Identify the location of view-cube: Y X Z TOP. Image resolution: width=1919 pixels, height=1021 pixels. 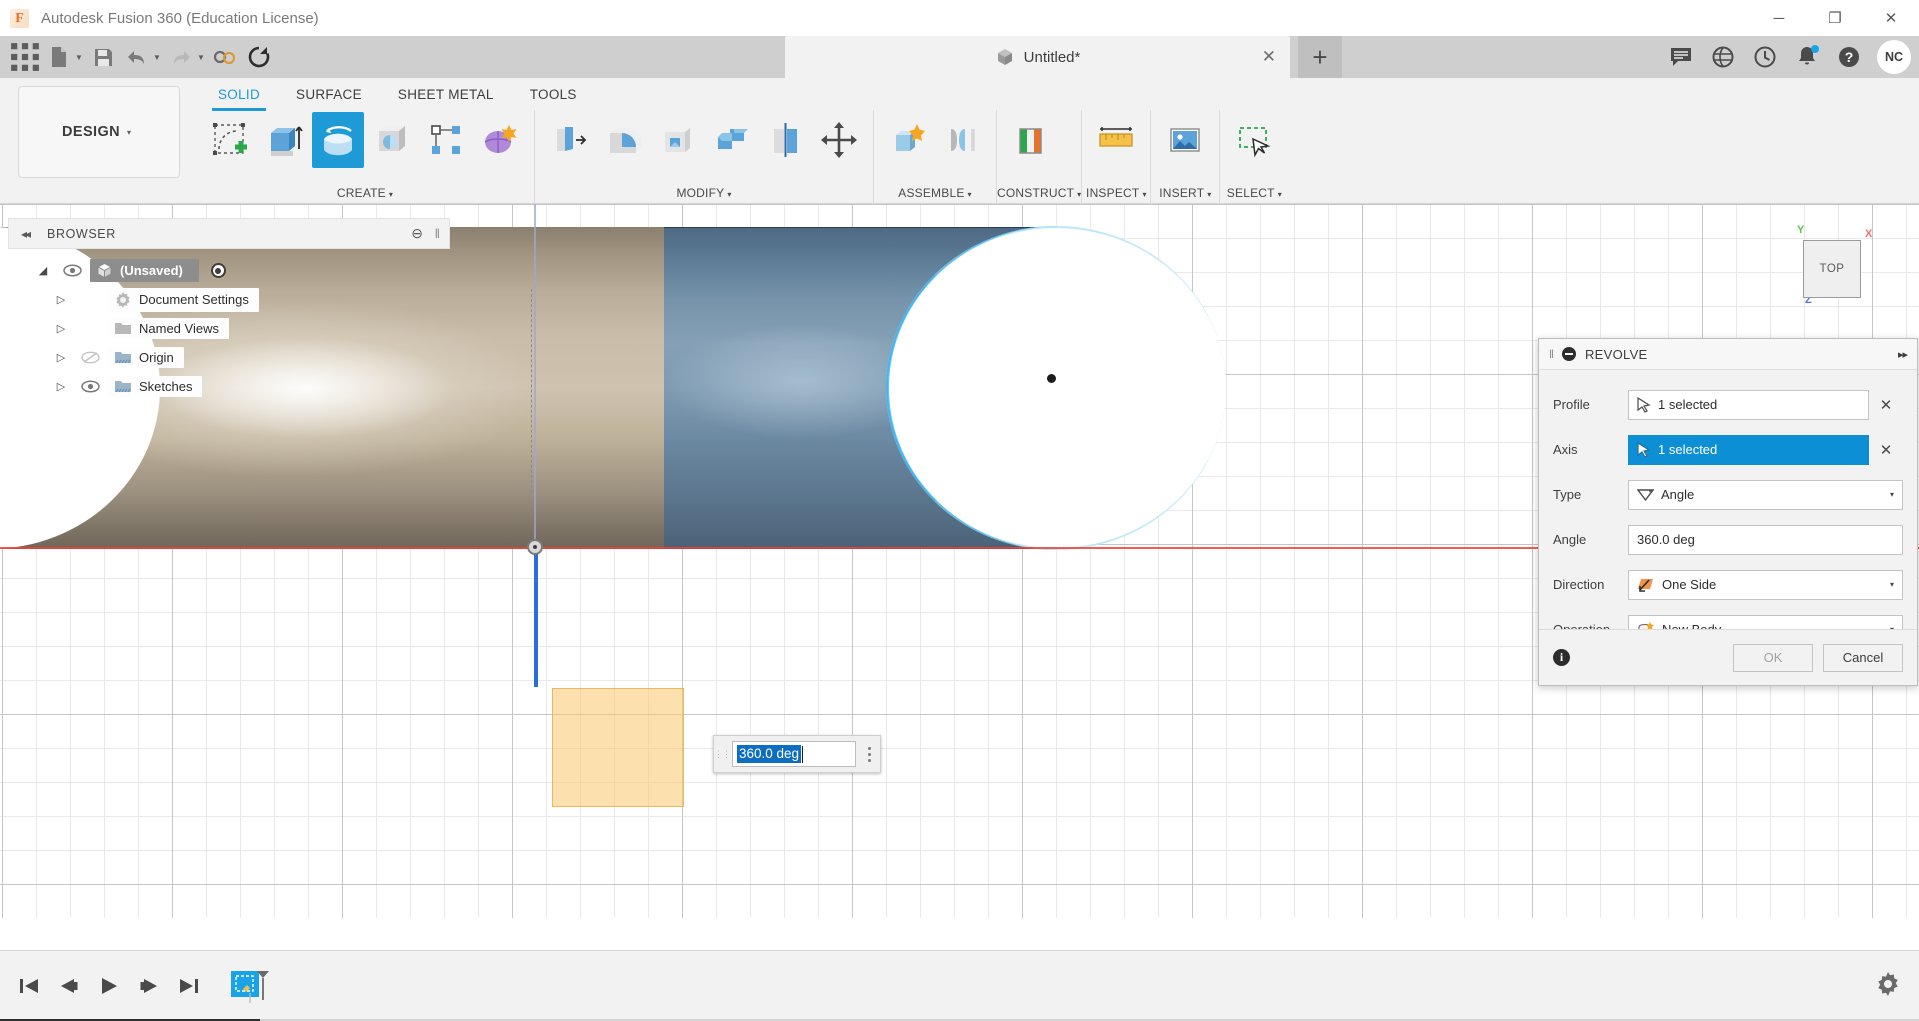
(1831, 270).